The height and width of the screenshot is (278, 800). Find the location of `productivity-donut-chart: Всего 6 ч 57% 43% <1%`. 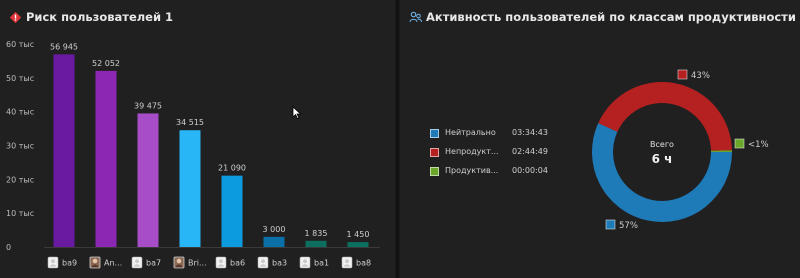

productivity-donut-chart: Всего 6 ч 57% 43% <1% is located at coordinates (680, 150).